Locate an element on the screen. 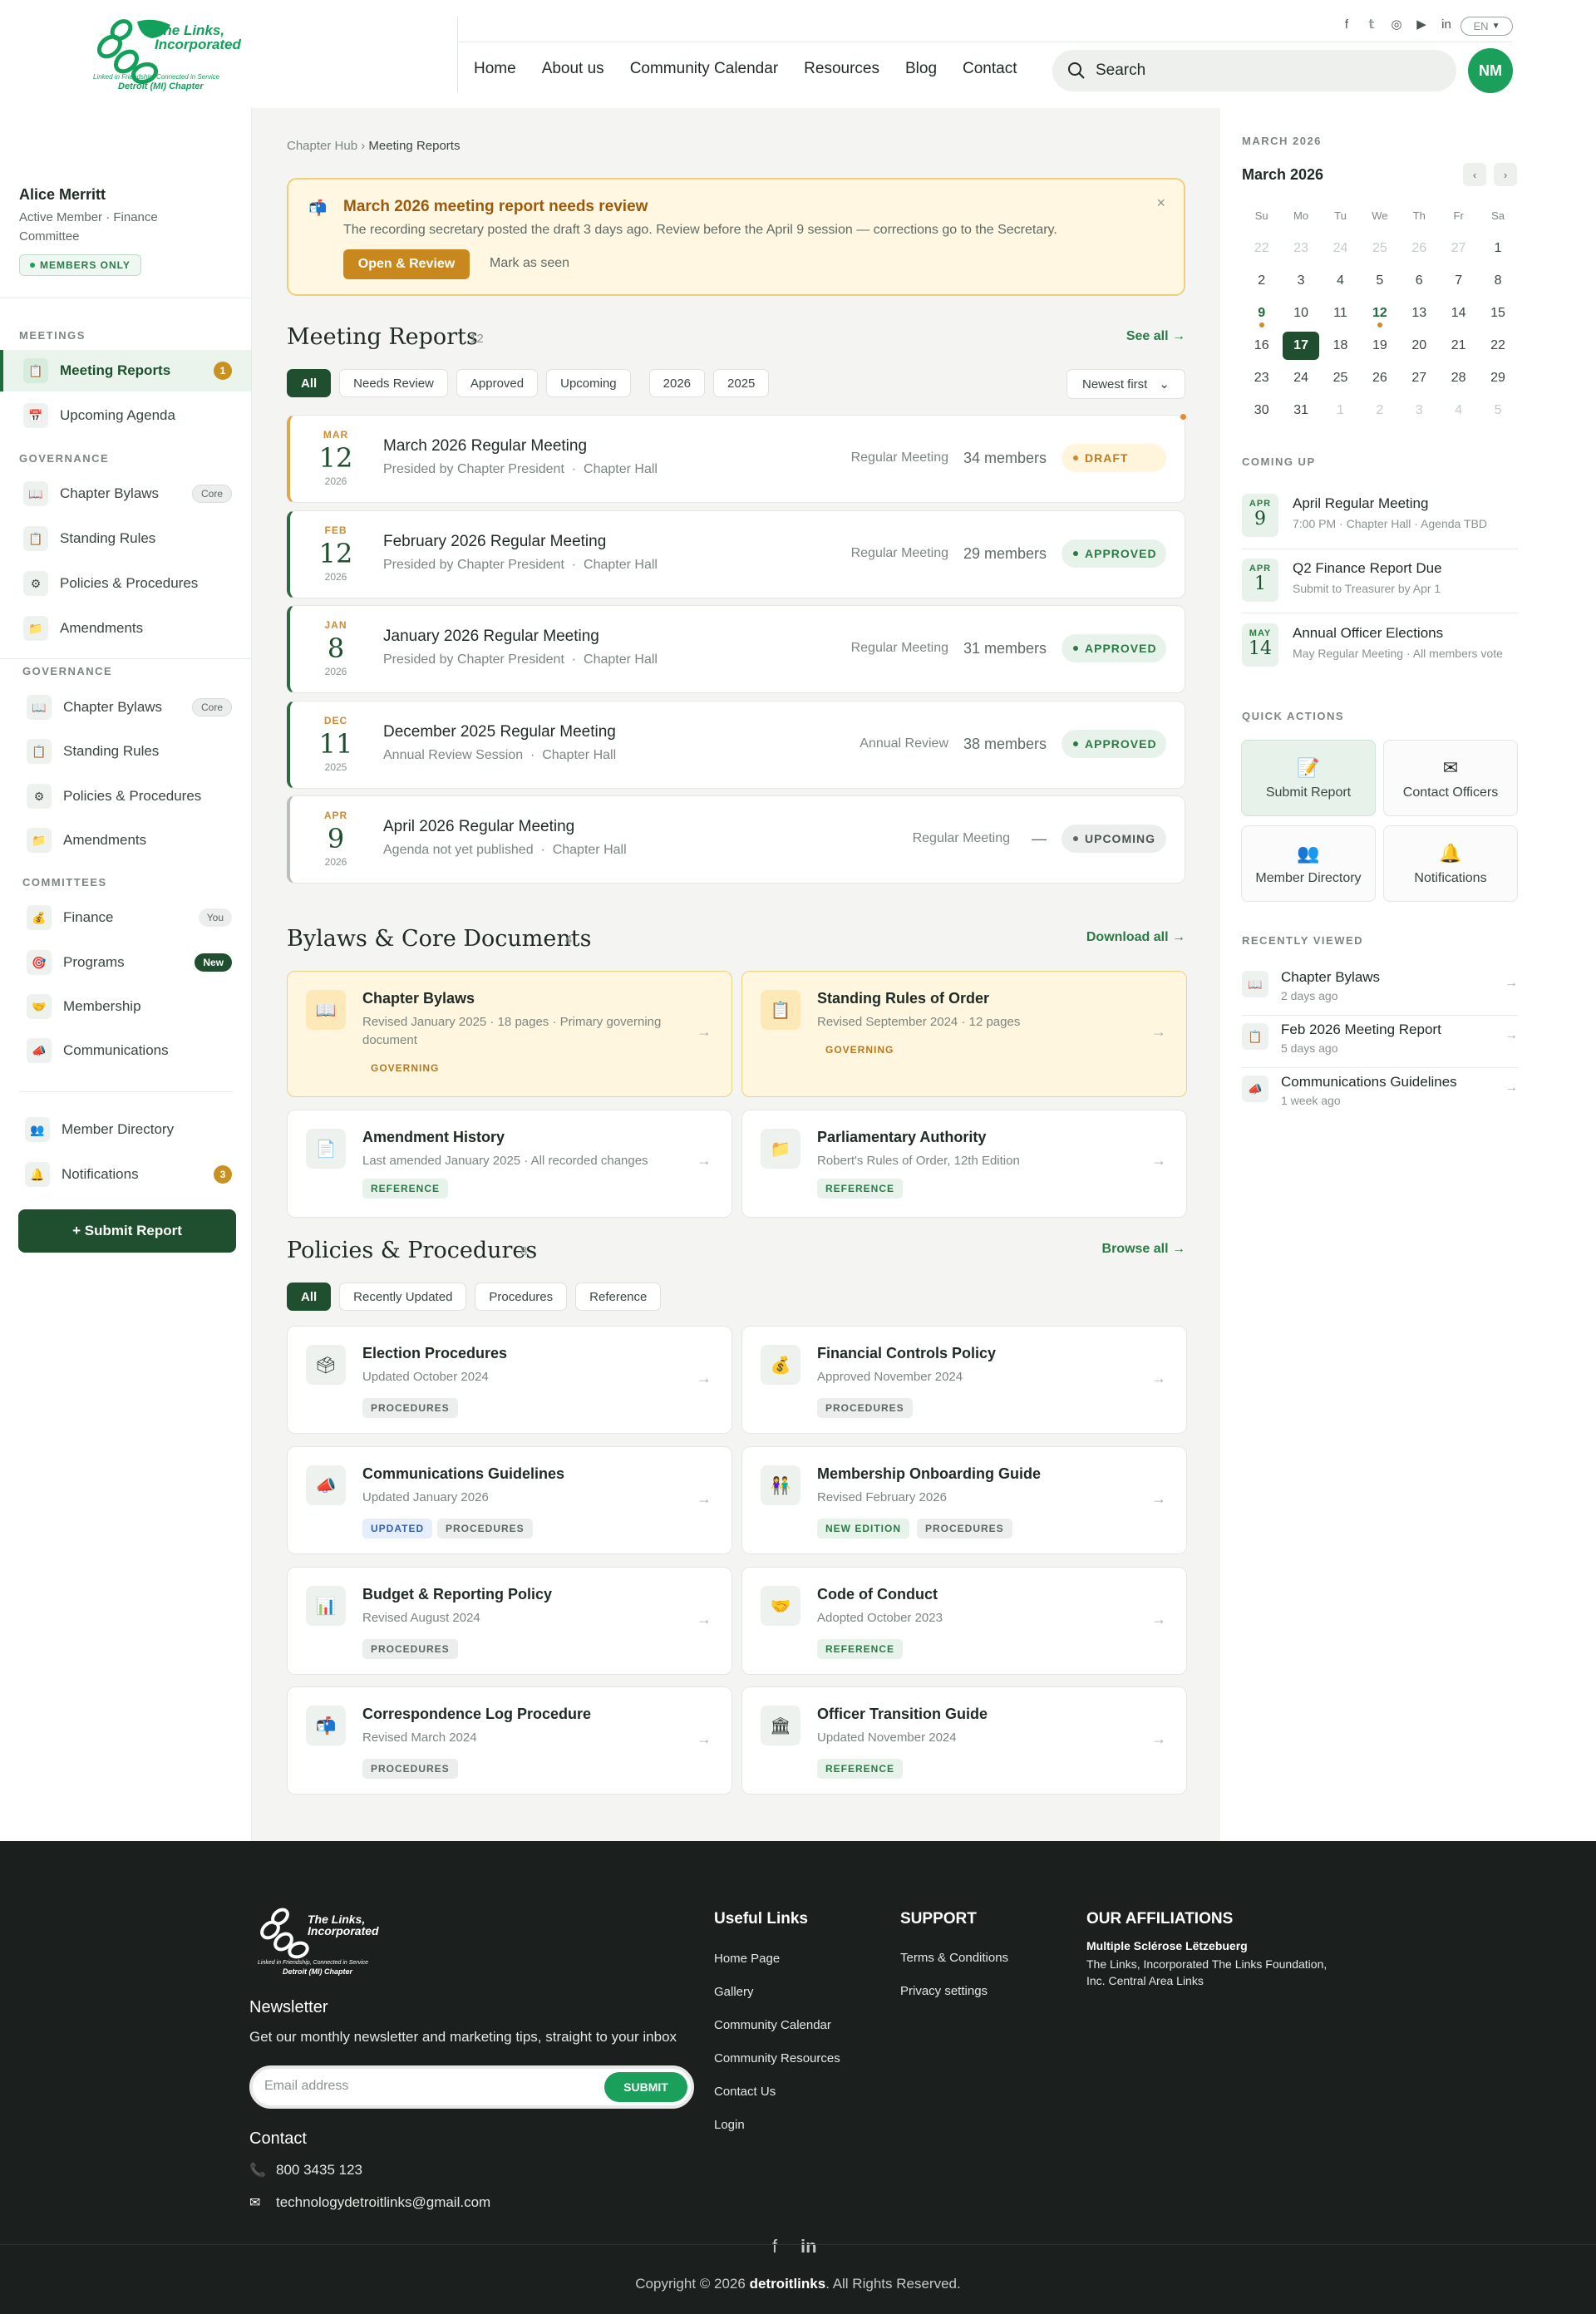 The image size is (1596, 2314). breadcrumb-hub: Chapter Hub is located at coordinates (322, 146).